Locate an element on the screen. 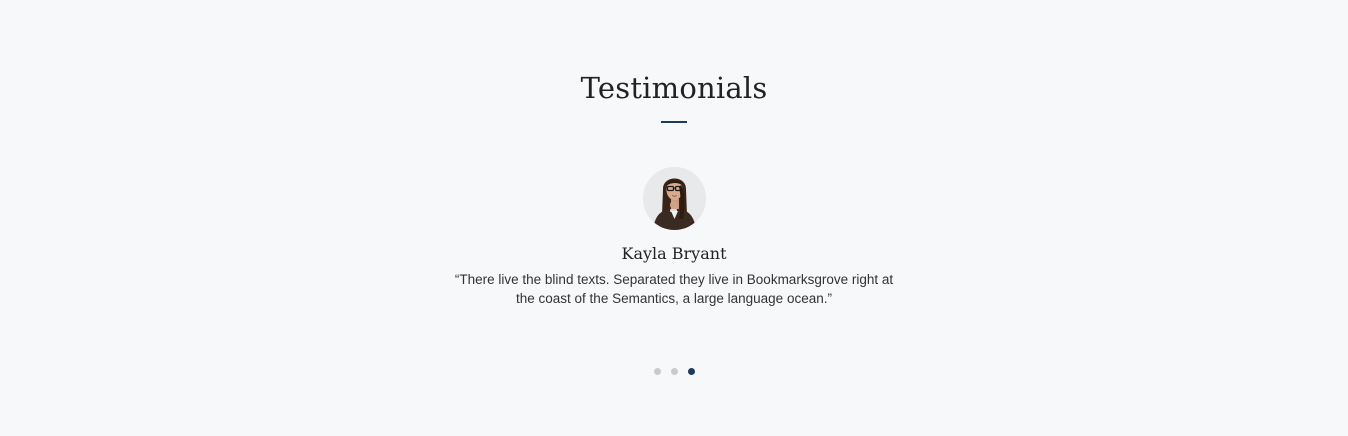 The height and width of the screenshot is (436, 1348). avatar is located at coordinates (674, 198).